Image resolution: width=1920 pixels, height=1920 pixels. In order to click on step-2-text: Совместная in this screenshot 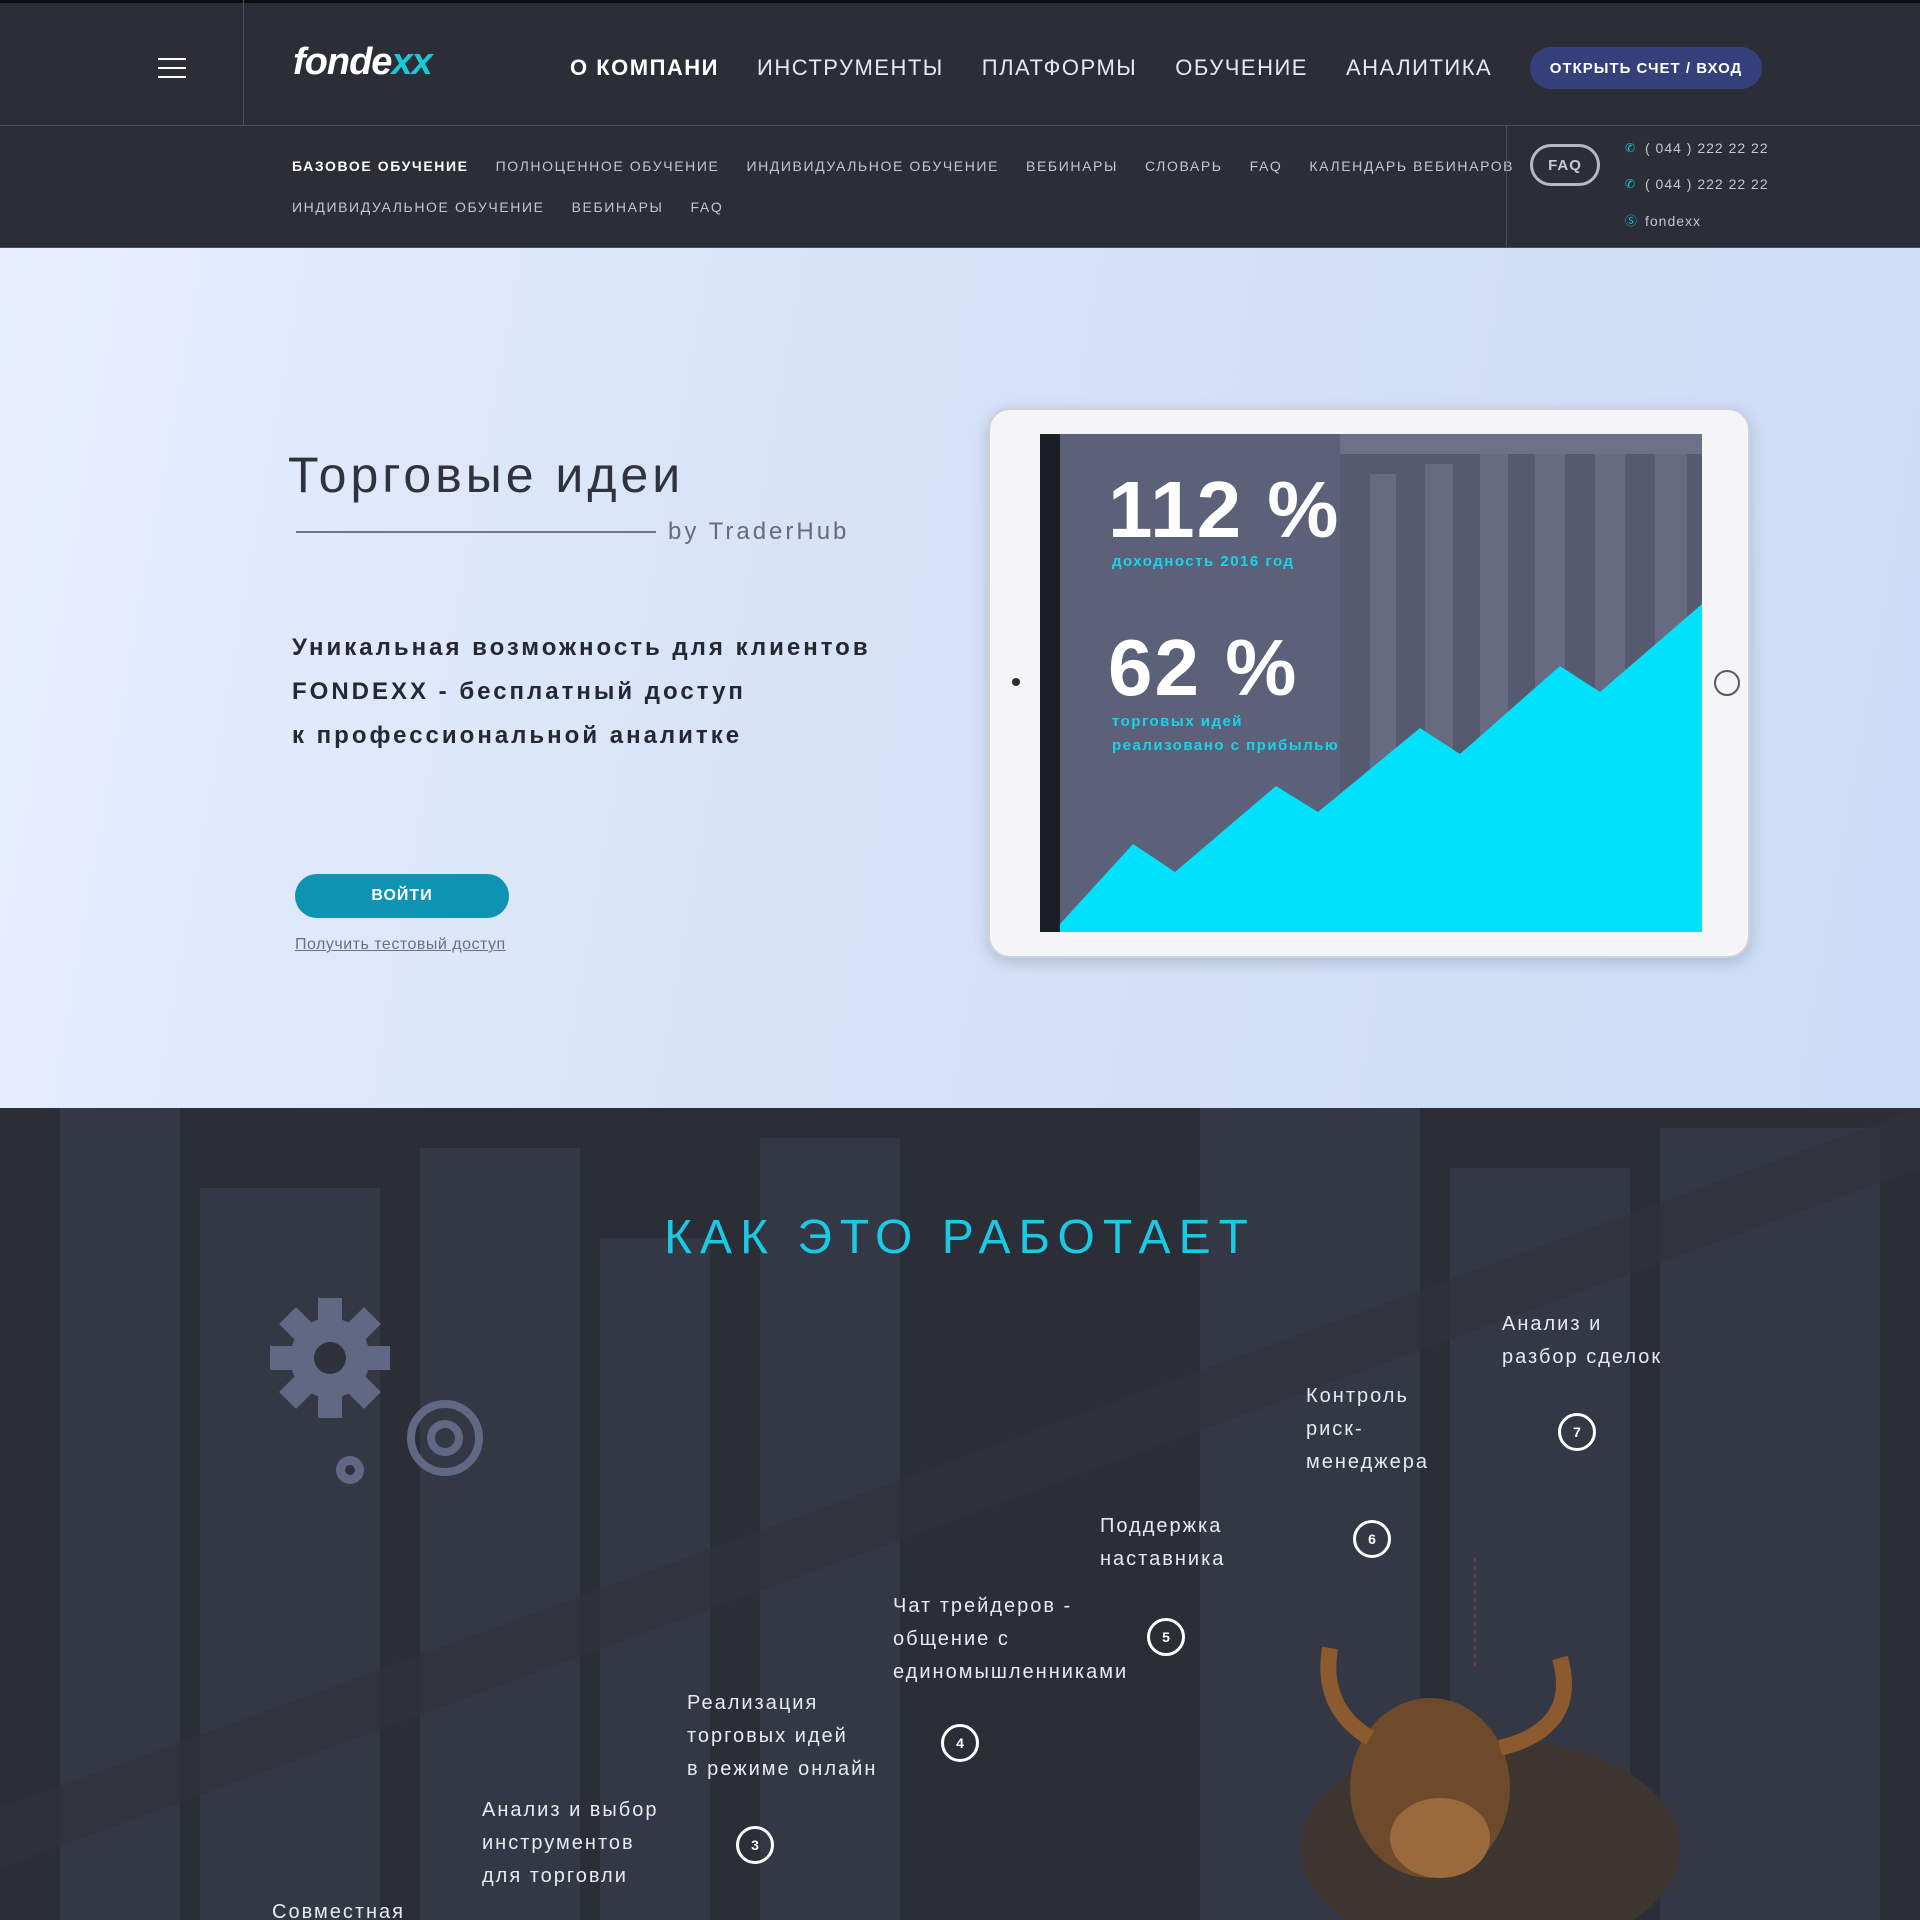, I will do `click(338, 1910)`.